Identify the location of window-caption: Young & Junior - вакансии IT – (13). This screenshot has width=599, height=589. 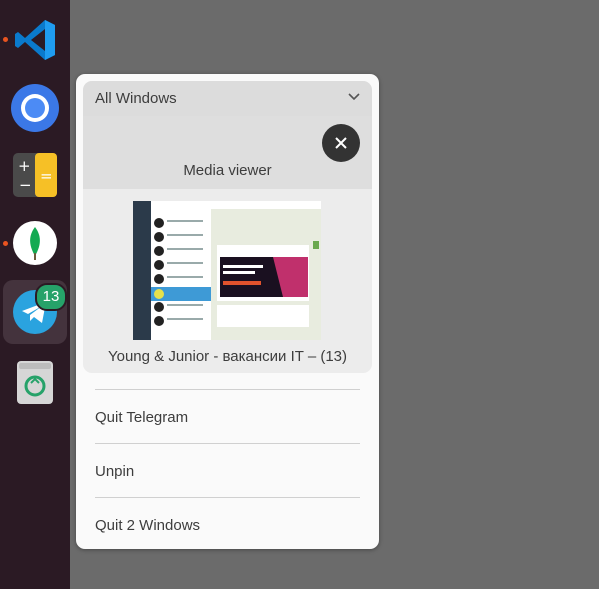
(227, 356).